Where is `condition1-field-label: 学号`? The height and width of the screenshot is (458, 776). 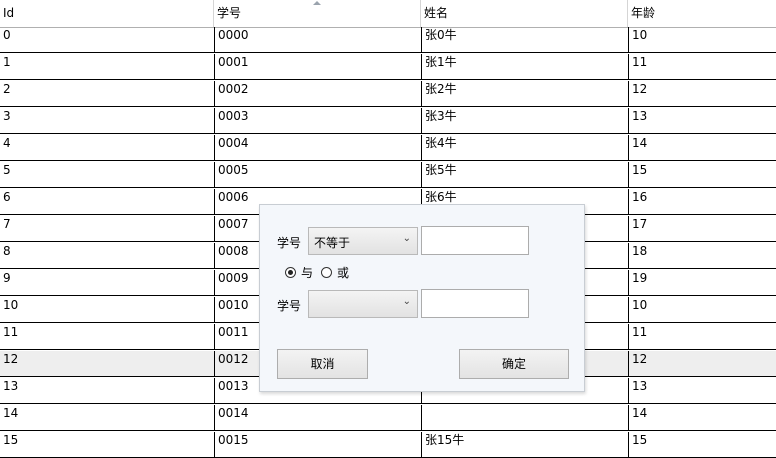
condition1-field-label: 学号 is located at coordinates (289, 243).